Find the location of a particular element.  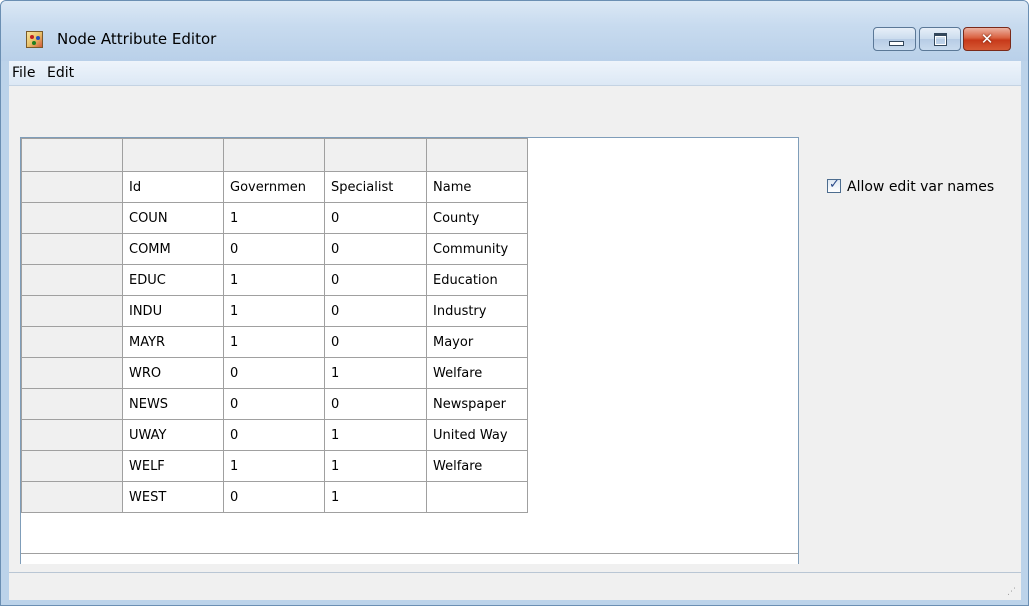

table-row: WRO 0 1 Welfare is located at coordinates (274, 373).